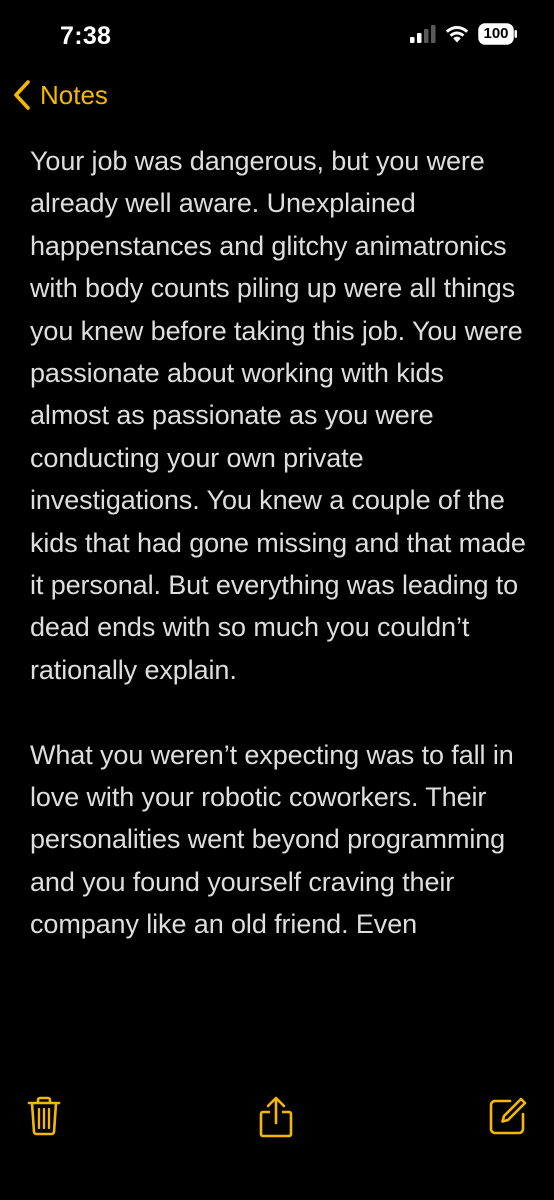  I want to click on back-label: Notes, so click(74, 94).